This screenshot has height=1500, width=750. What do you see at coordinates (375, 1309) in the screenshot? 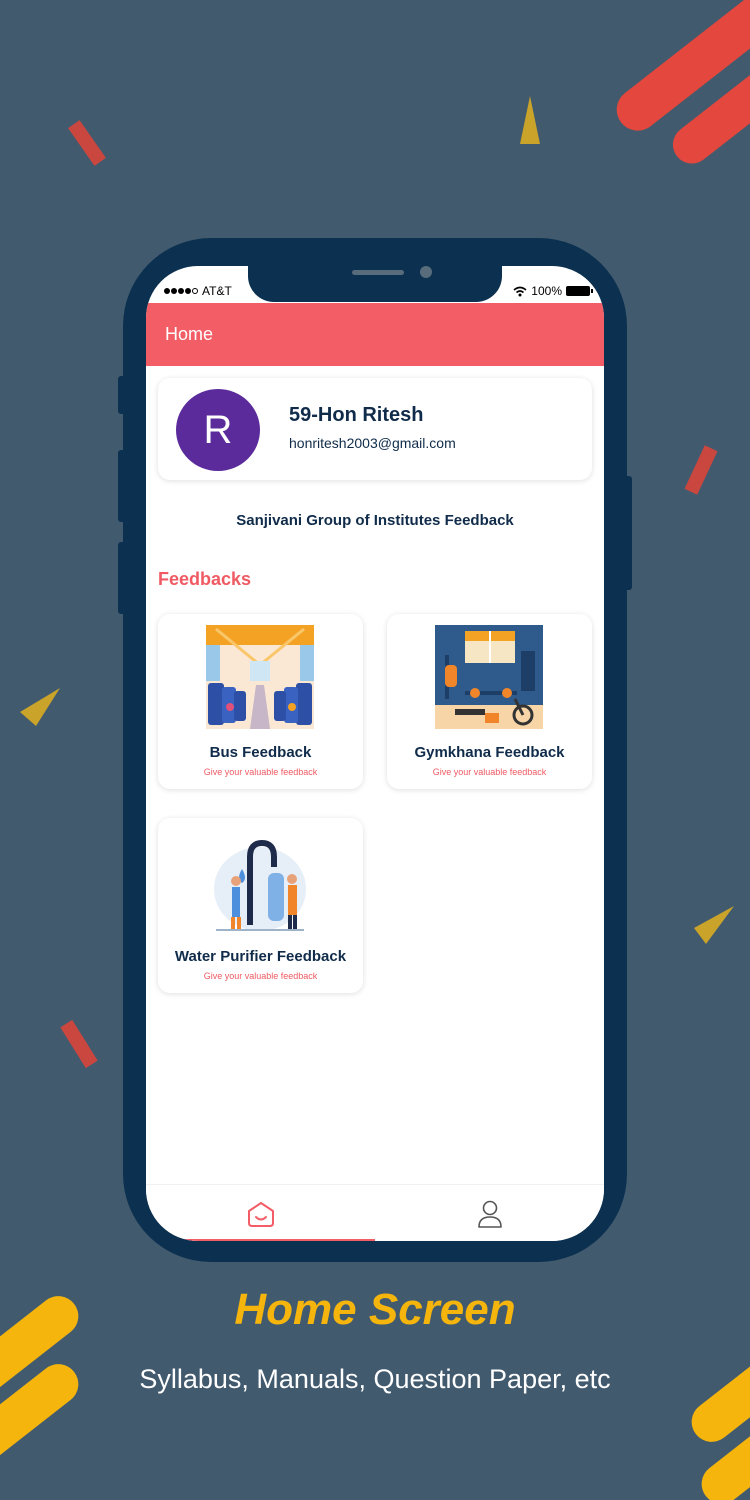
I see `promo-title: Home Screen` at bounding box center [375, 1309].